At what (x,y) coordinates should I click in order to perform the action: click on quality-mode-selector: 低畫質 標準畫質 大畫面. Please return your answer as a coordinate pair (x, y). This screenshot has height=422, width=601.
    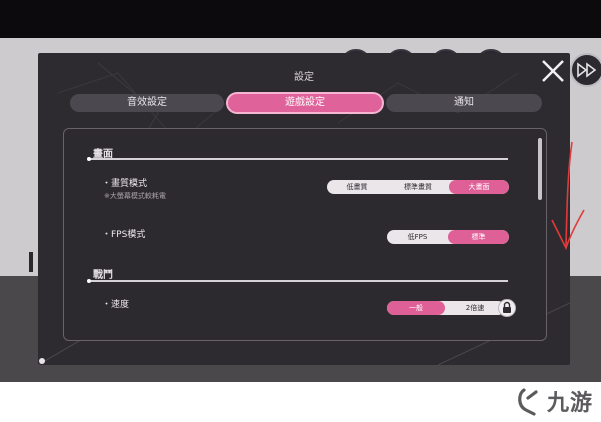
    Looking at the image, I should click on (418, 187).